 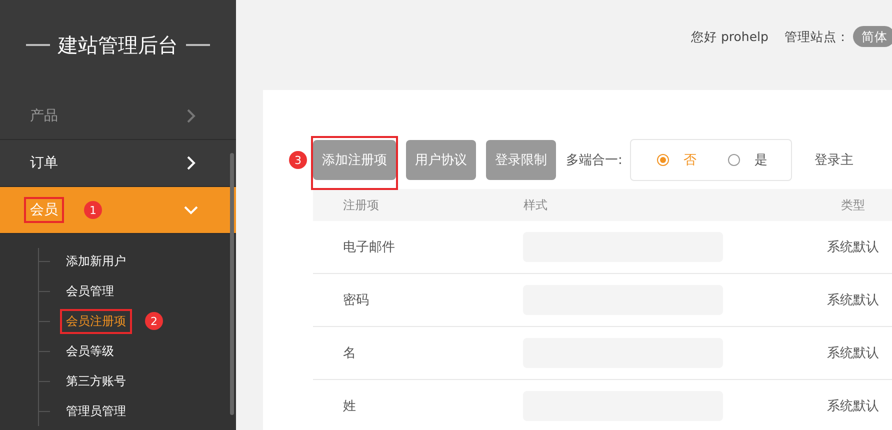 I want to click on radio-label: 是, so click(x=761, y=160).